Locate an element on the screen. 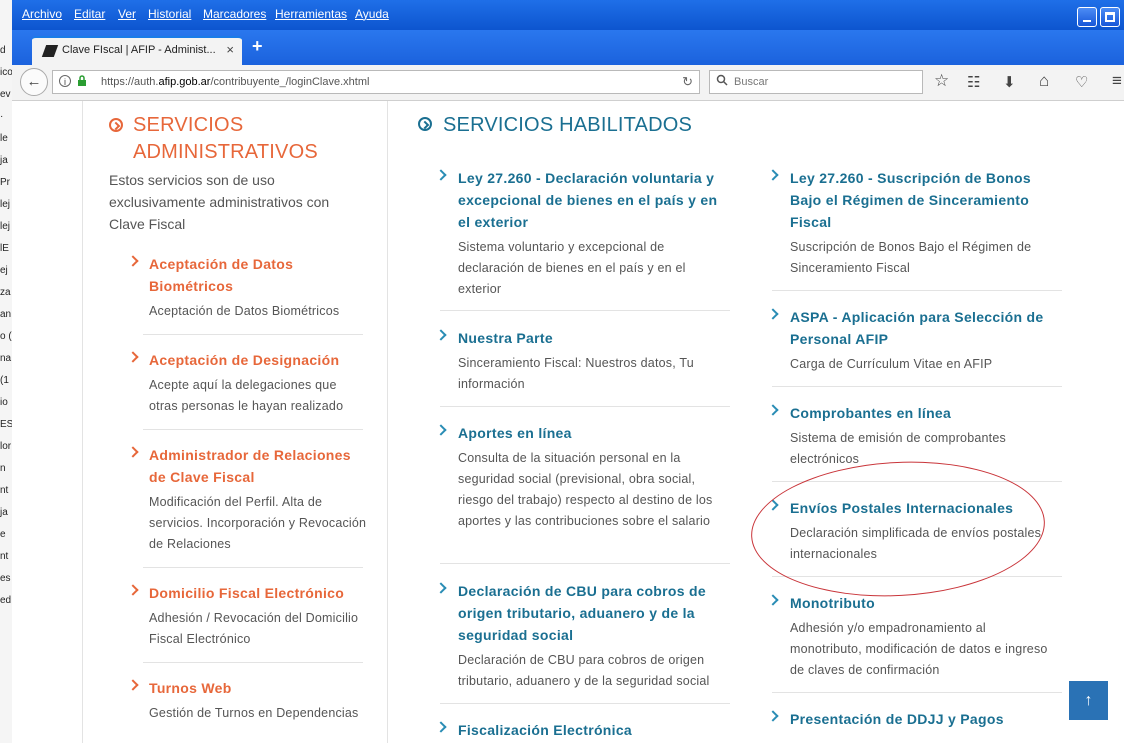  search-placeholder: Buscar is located at coordinates (751, 82).